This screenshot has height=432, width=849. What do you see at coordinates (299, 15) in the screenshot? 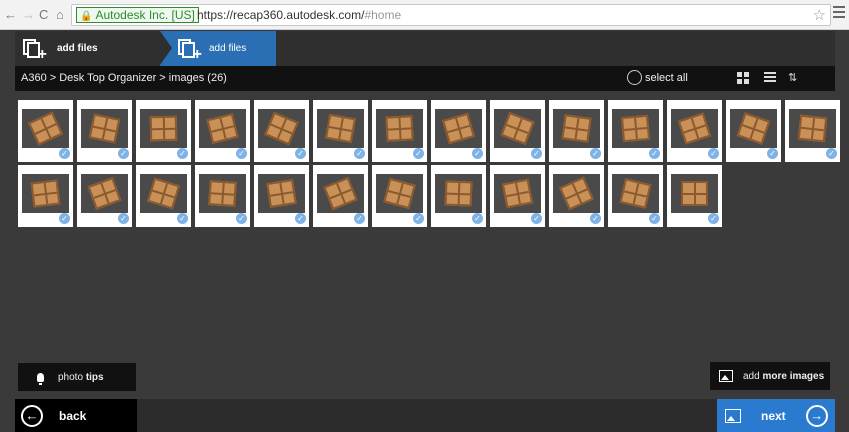
I see `url-text: https://recap360.autodesk.com/#home` at bounding box center [299, 15].